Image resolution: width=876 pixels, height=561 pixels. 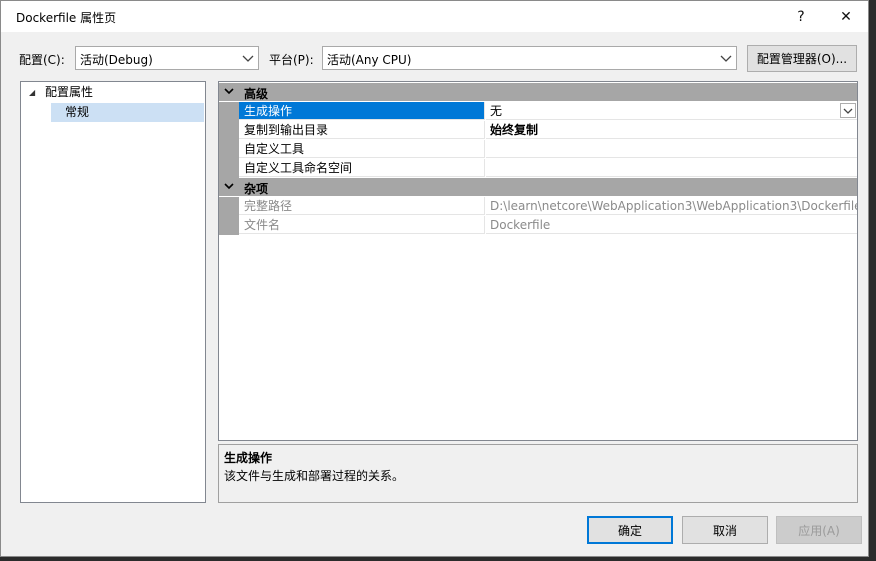 I want to click on property-row-custom-tool: 自定义工具, so click(x=538, y=149).